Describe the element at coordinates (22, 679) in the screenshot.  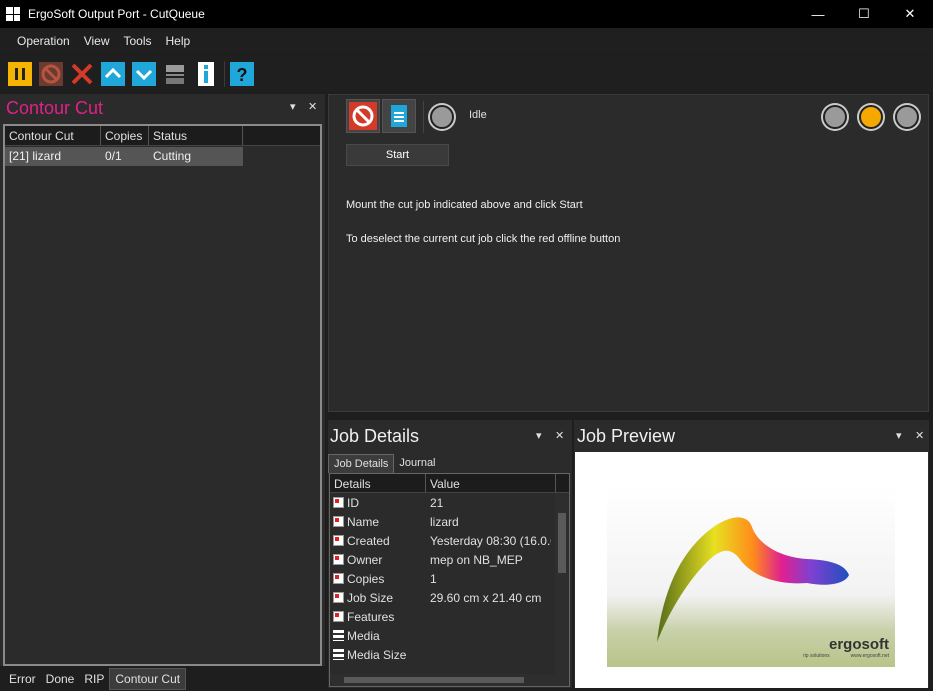
I see `tab-error: Error` at that location.